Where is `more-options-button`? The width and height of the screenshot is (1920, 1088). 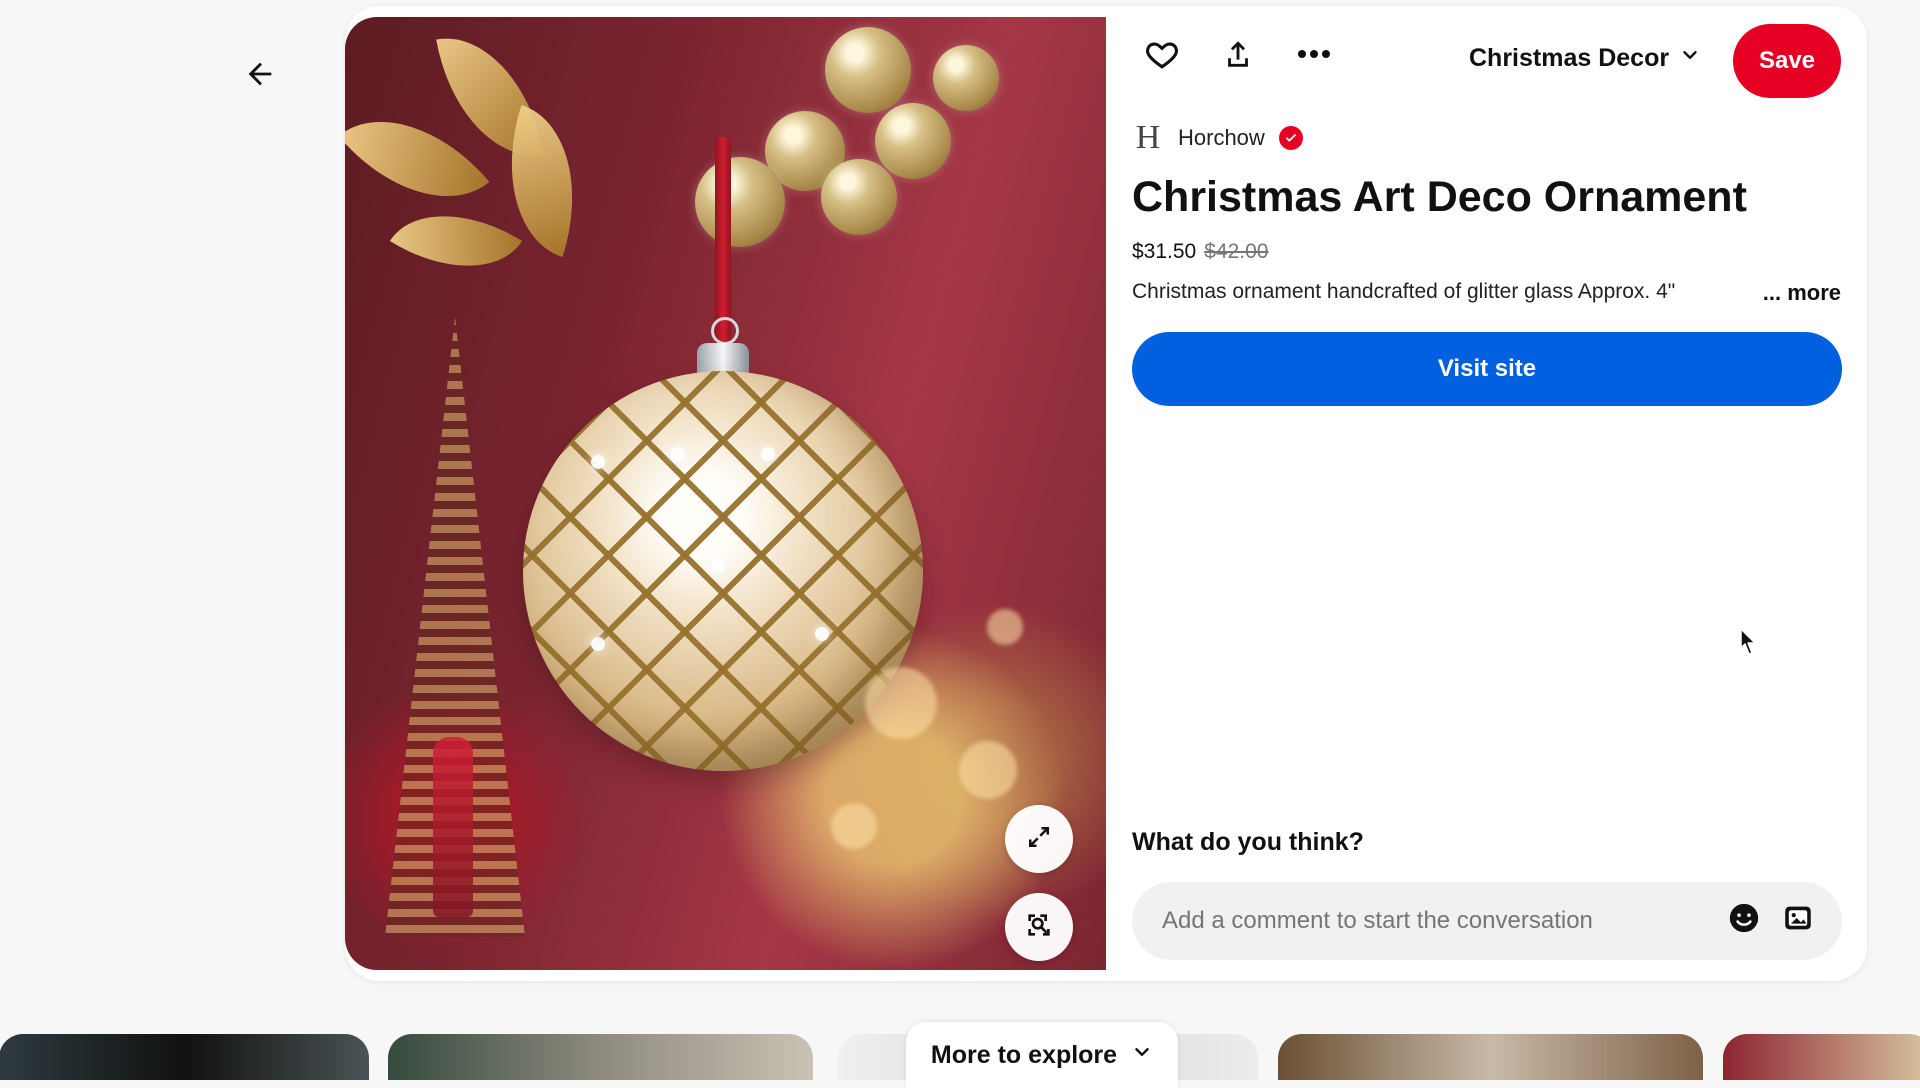
more-options-button is located at coordinates (1314, 56).